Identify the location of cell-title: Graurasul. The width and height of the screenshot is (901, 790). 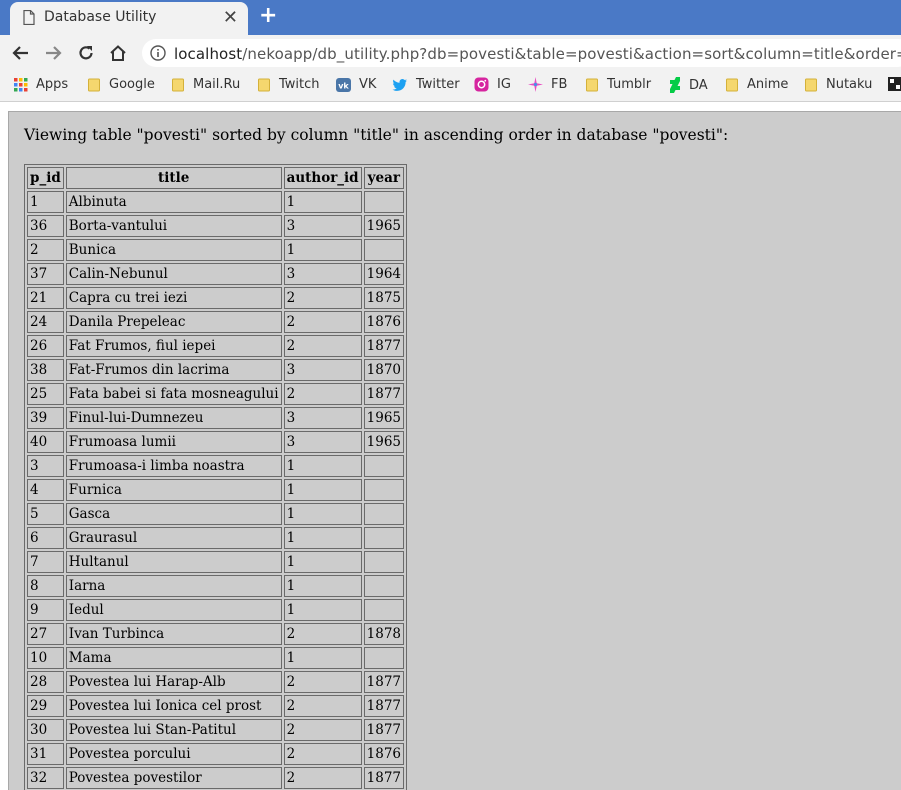
(173, 538).